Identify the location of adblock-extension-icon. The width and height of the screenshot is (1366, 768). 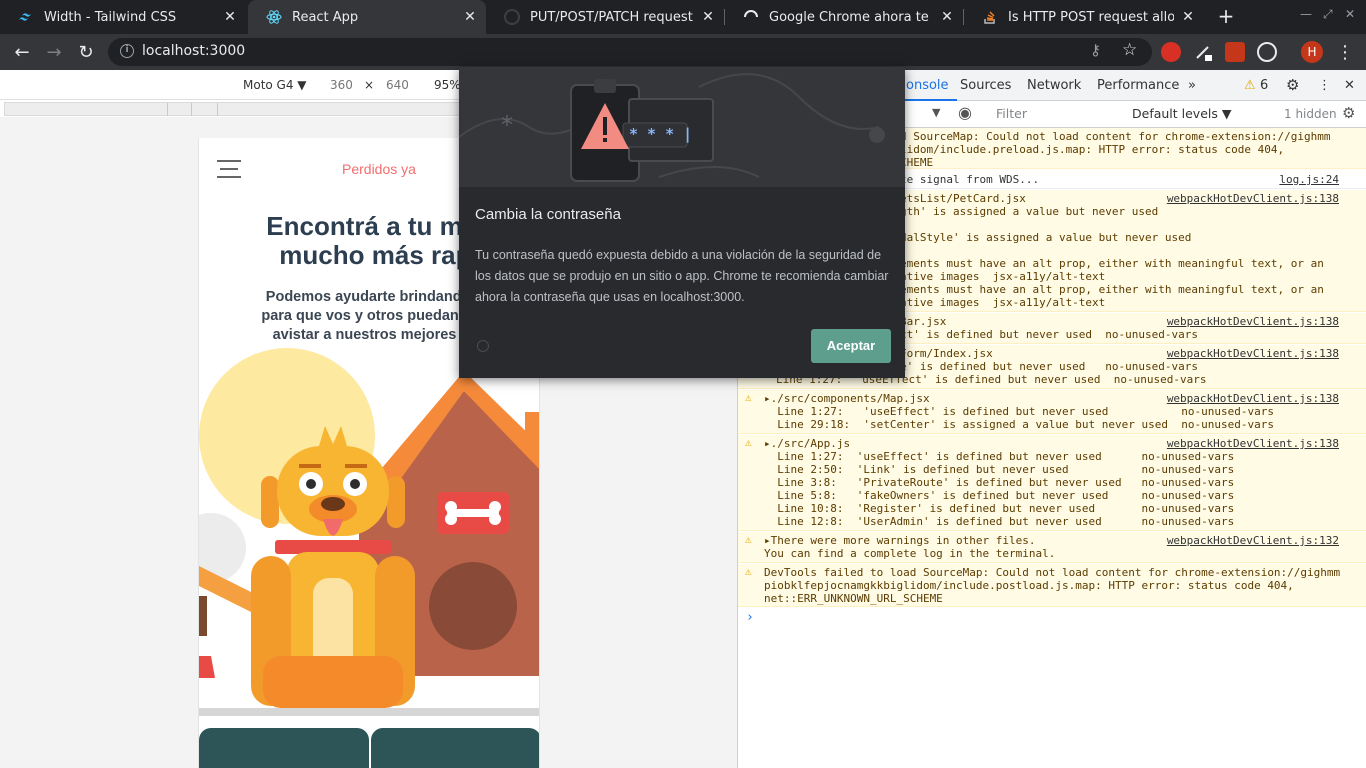
(1171, 52).